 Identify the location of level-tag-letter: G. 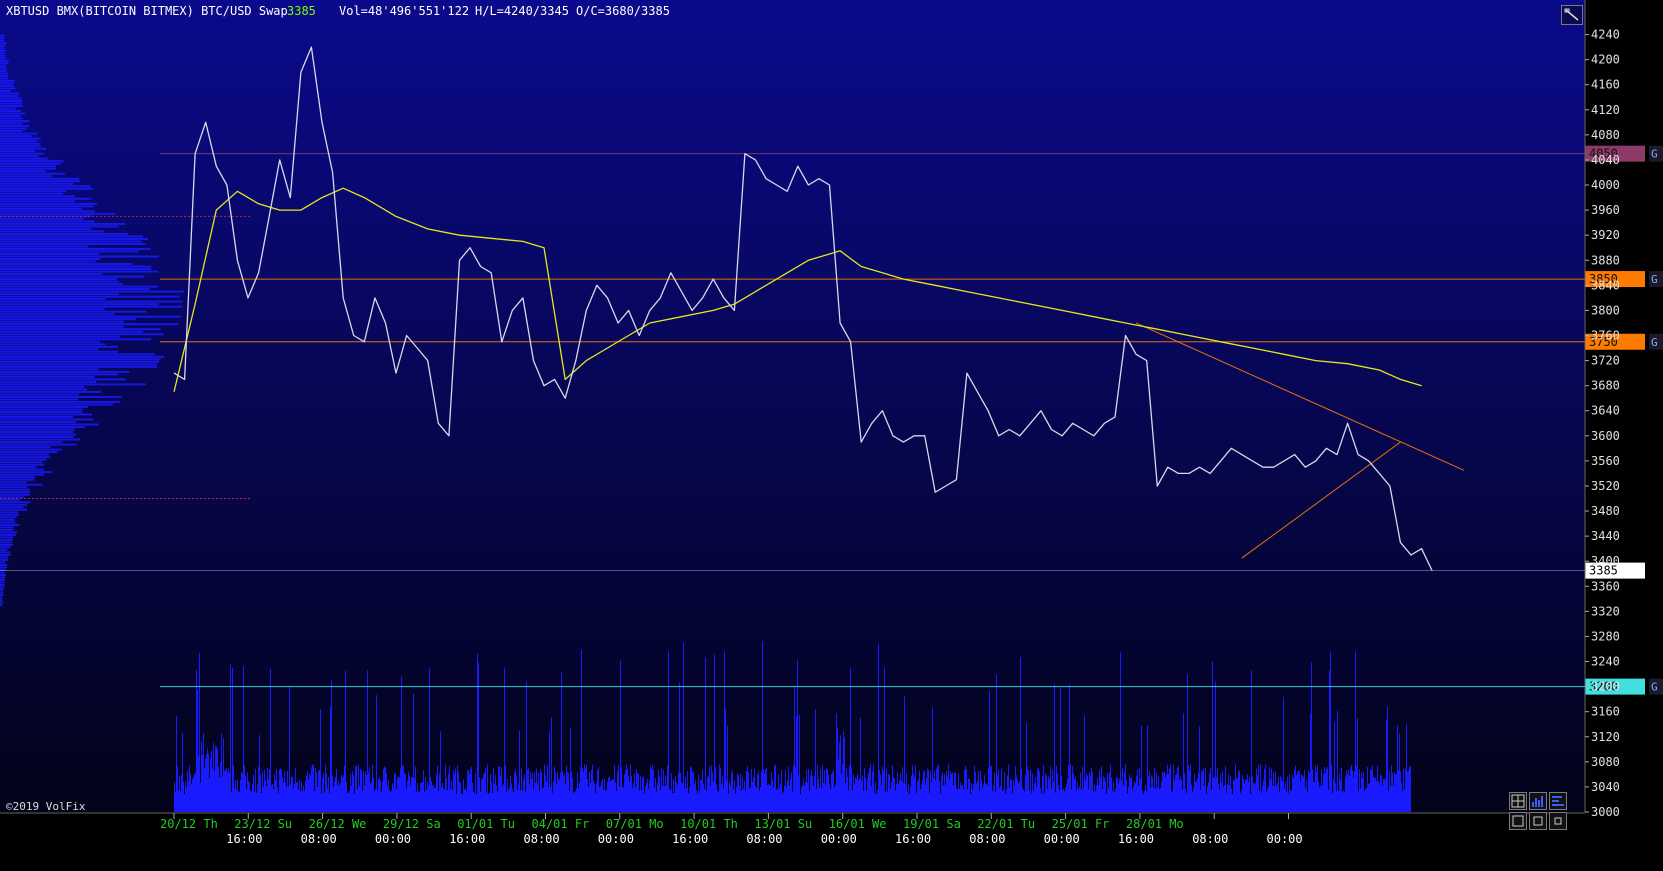
(1654, 279).